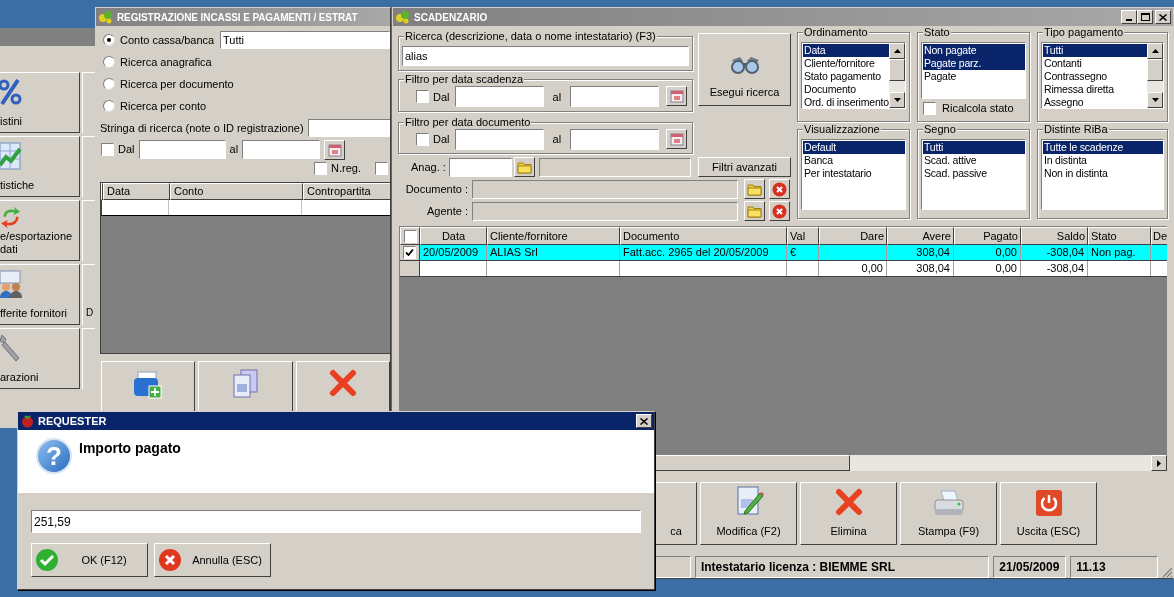 The image size is (1174, 597). Describe the element at coordinates (348, 127) in the screenshot. I see `search-field` at that location.